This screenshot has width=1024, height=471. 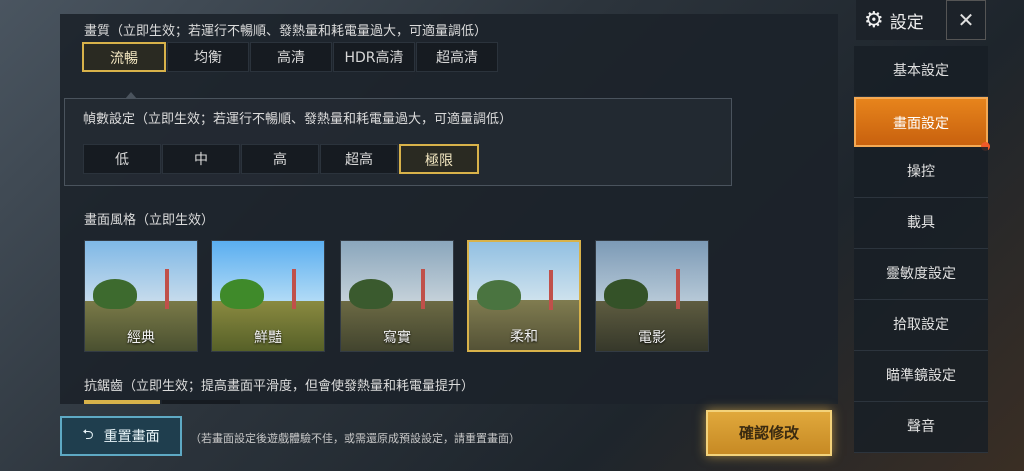 I want to click on style-label: 寫實, so click(x=397, y=338).